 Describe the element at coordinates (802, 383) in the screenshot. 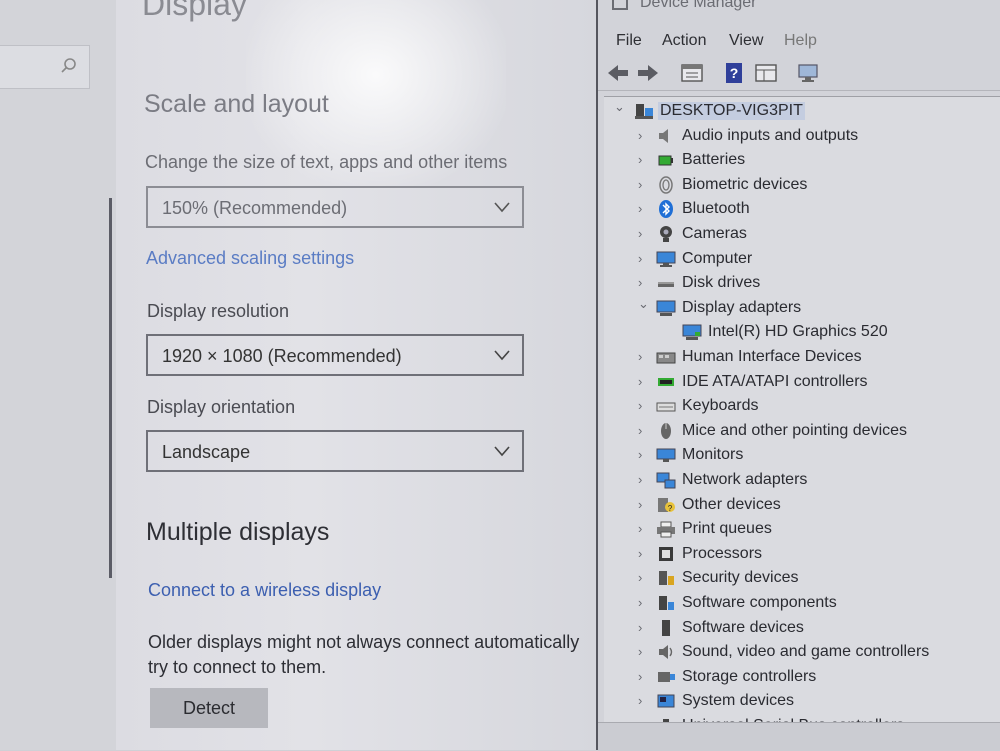

I see `device-category-ide: › IDE ATA/ATAPI controllers` at that location.